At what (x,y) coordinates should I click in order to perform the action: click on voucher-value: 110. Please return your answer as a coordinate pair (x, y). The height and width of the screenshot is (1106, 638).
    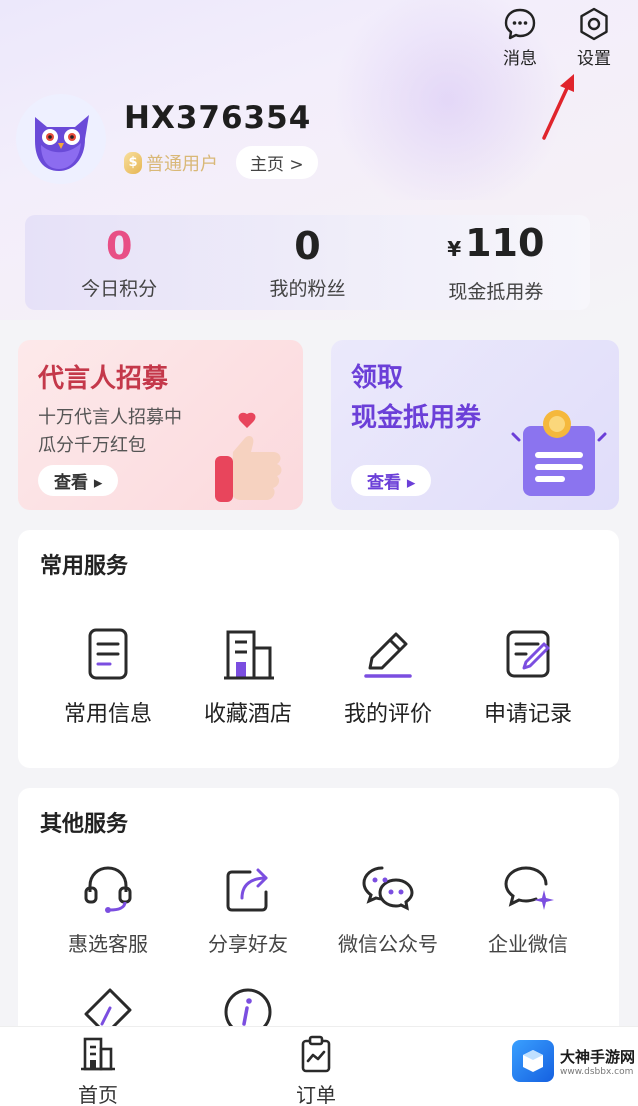
    Looking at the image, I should click on (505, 243).